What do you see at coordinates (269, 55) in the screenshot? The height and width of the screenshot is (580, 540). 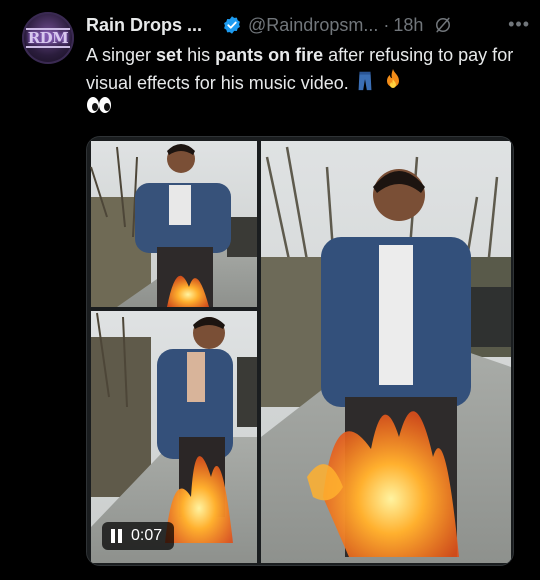 I see `text-bold-segment: pants on fire` at bounding box center [269, 55].